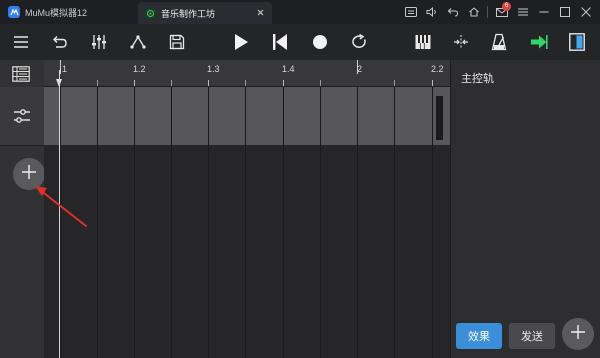  What do you see at coordinates (577, 42) in the screenshot?
I see `panel-toggle-icon` at bounding box center [577, 42].